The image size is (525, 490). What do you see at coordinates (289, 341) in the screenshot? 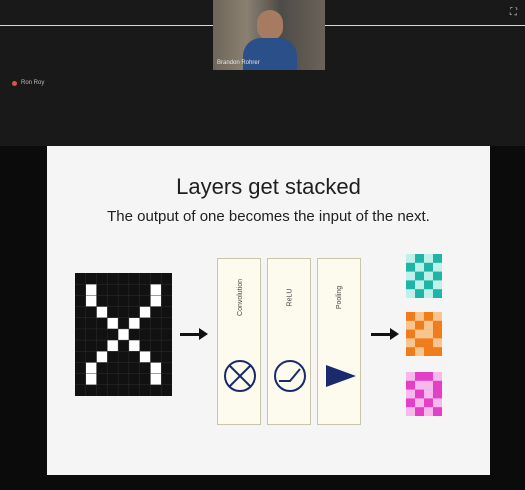
I see `relu-panel: ReLU` at bounding box center [289, 341].